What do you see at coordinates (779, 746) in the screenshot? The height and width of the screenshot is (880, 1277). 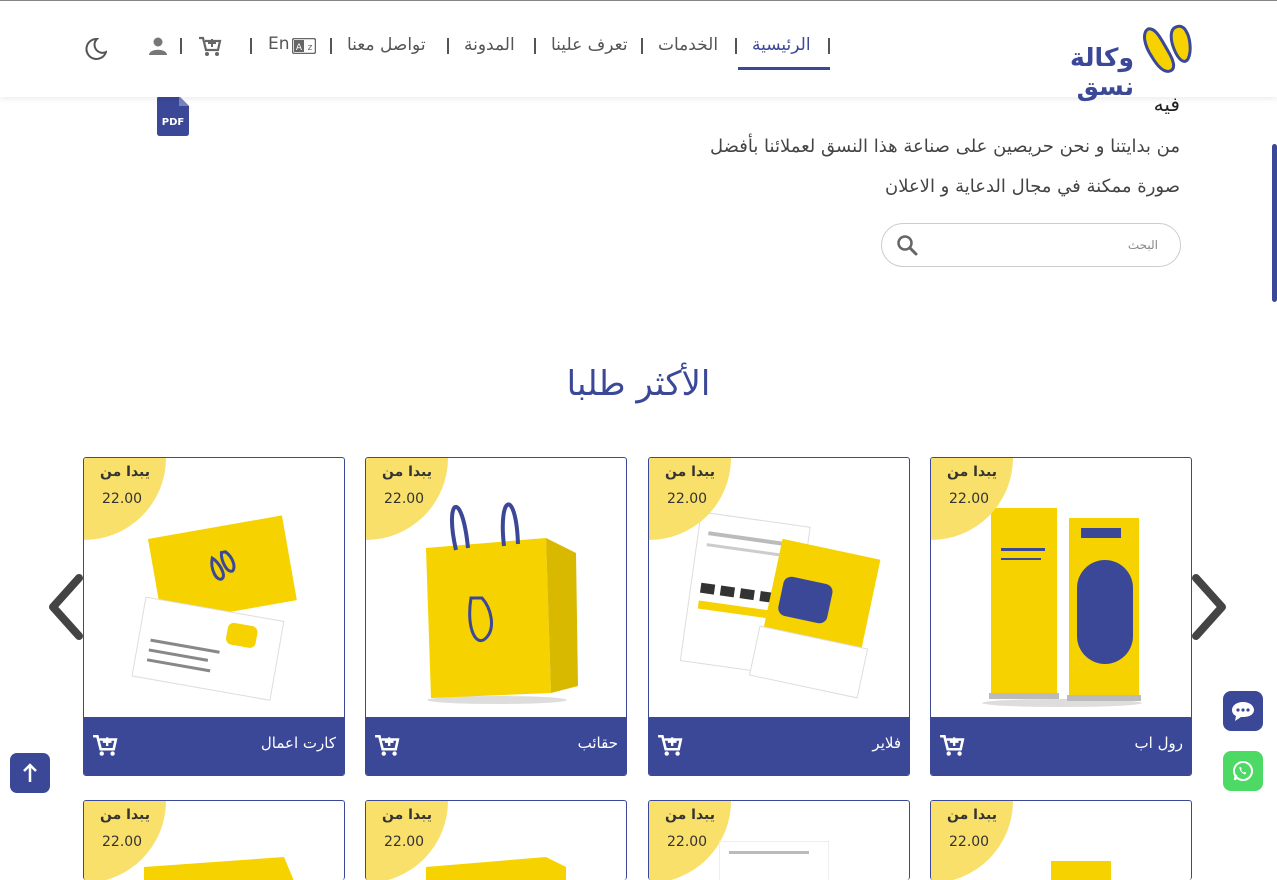 I see `card-footer: فلاير` at bounding box center [779, 746].